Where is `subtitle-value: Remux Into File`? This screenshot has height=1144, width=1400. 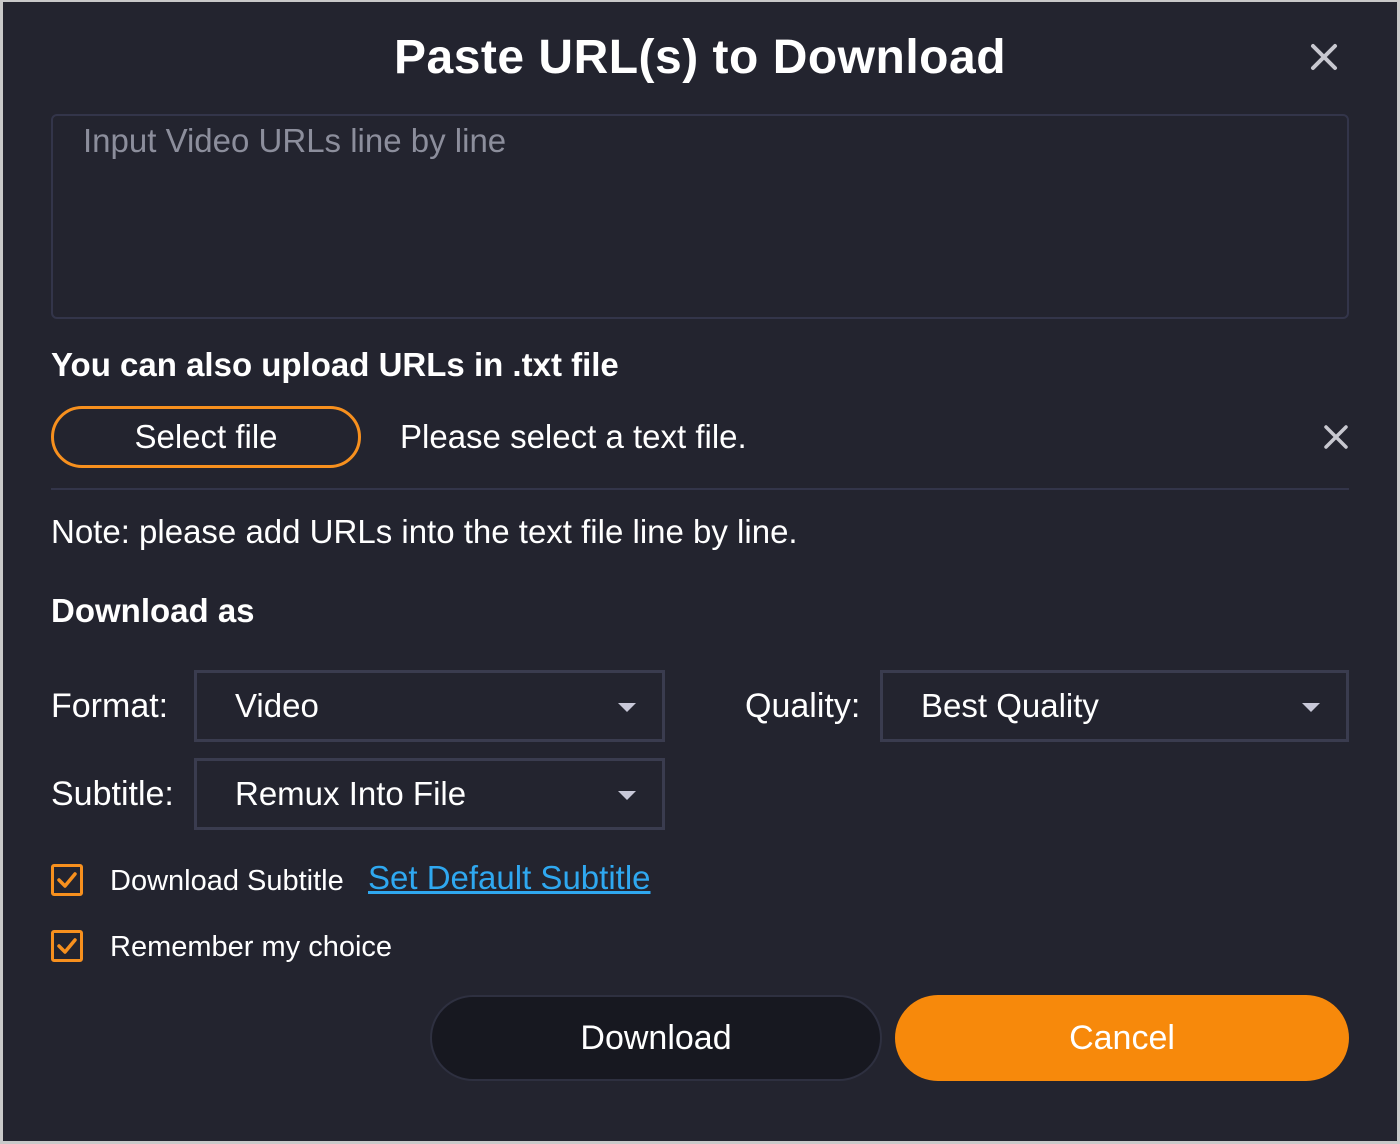
subtitle-value: Remux Into File is located at coordinates (351, 793).